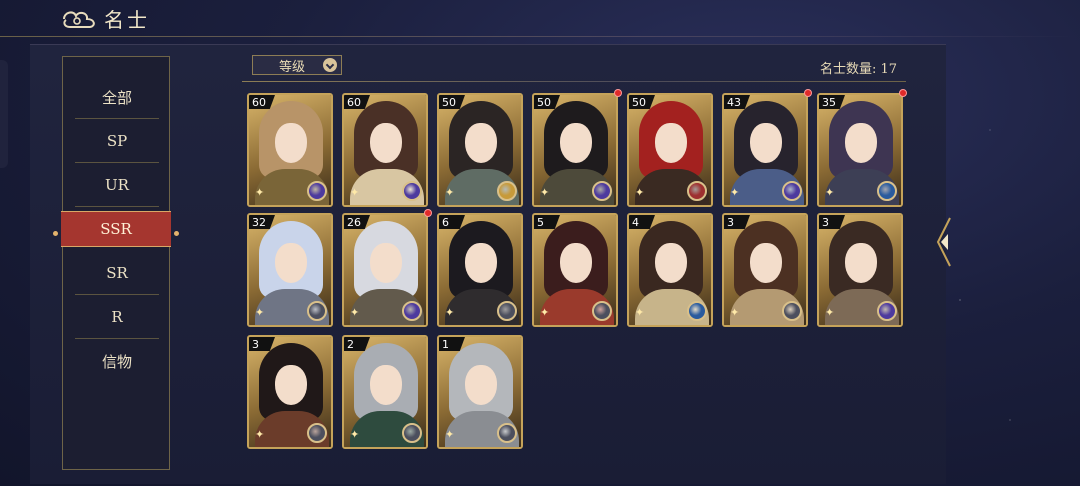  I want to click on sidebar-item-label: SR, so click(117, 273).